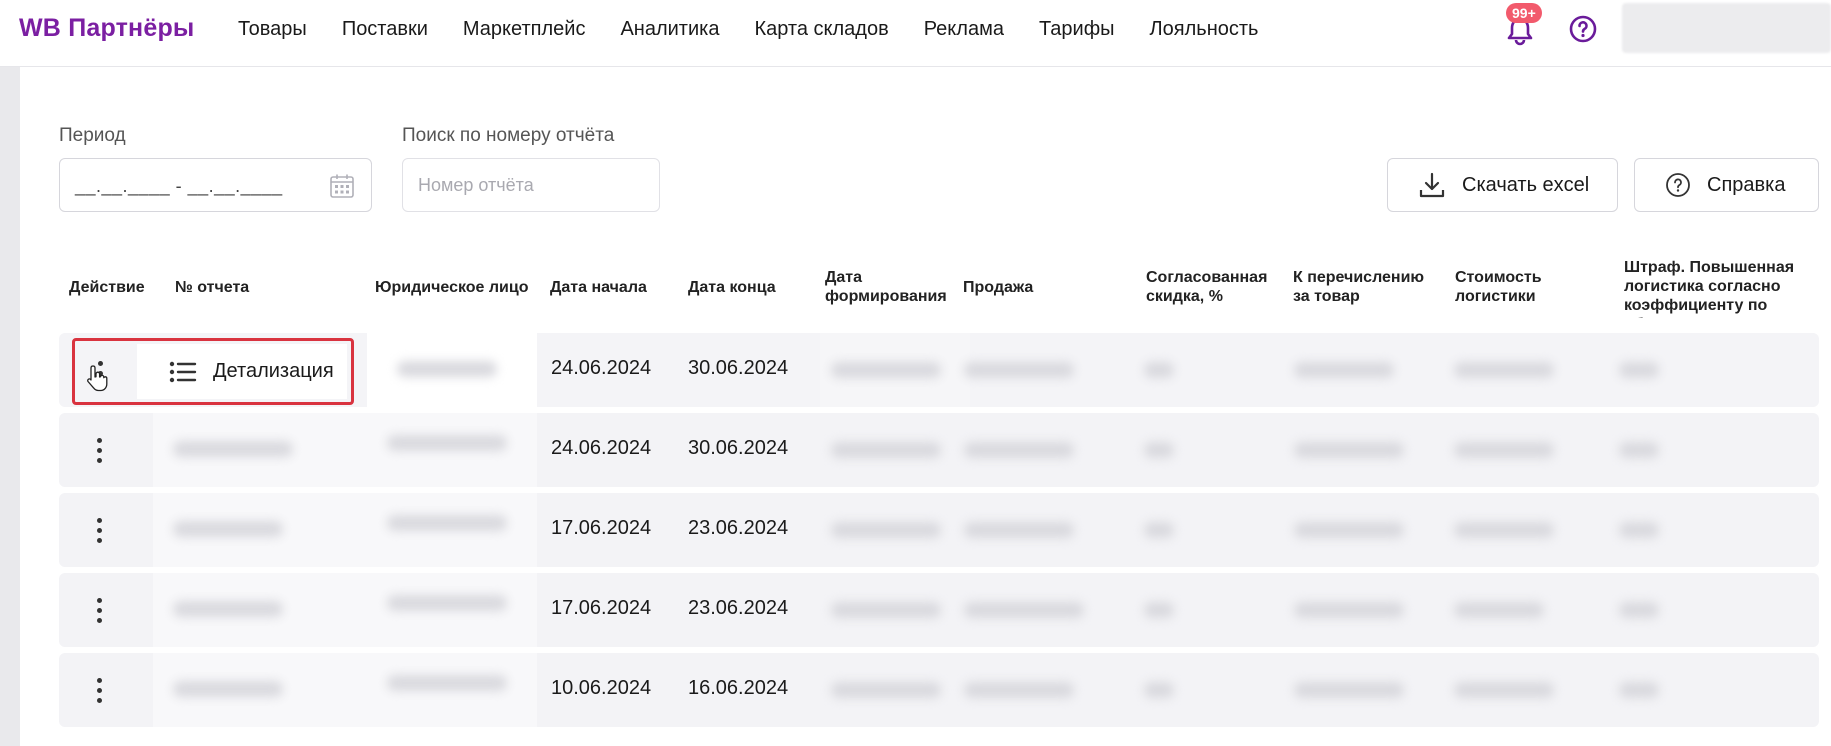 The width and height of the screenshot is (1831, 746). I want to click on table-row: 24.06.2024 30.06.2024, so click(939, 450).